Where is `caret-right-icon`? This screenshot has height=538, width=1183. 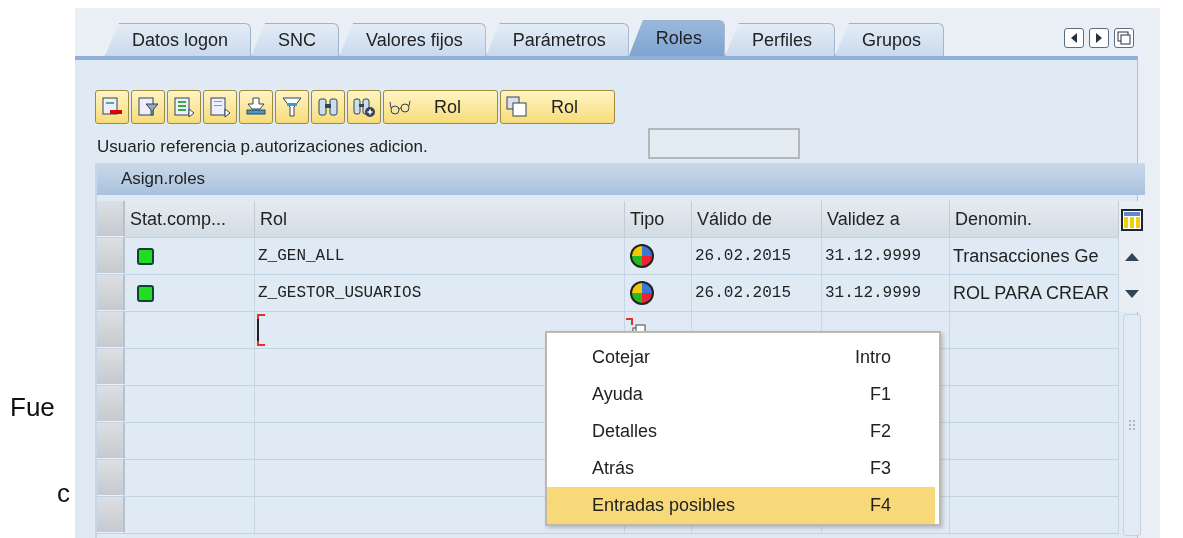
caret-right-icon is located at coordinates (1099, 38).